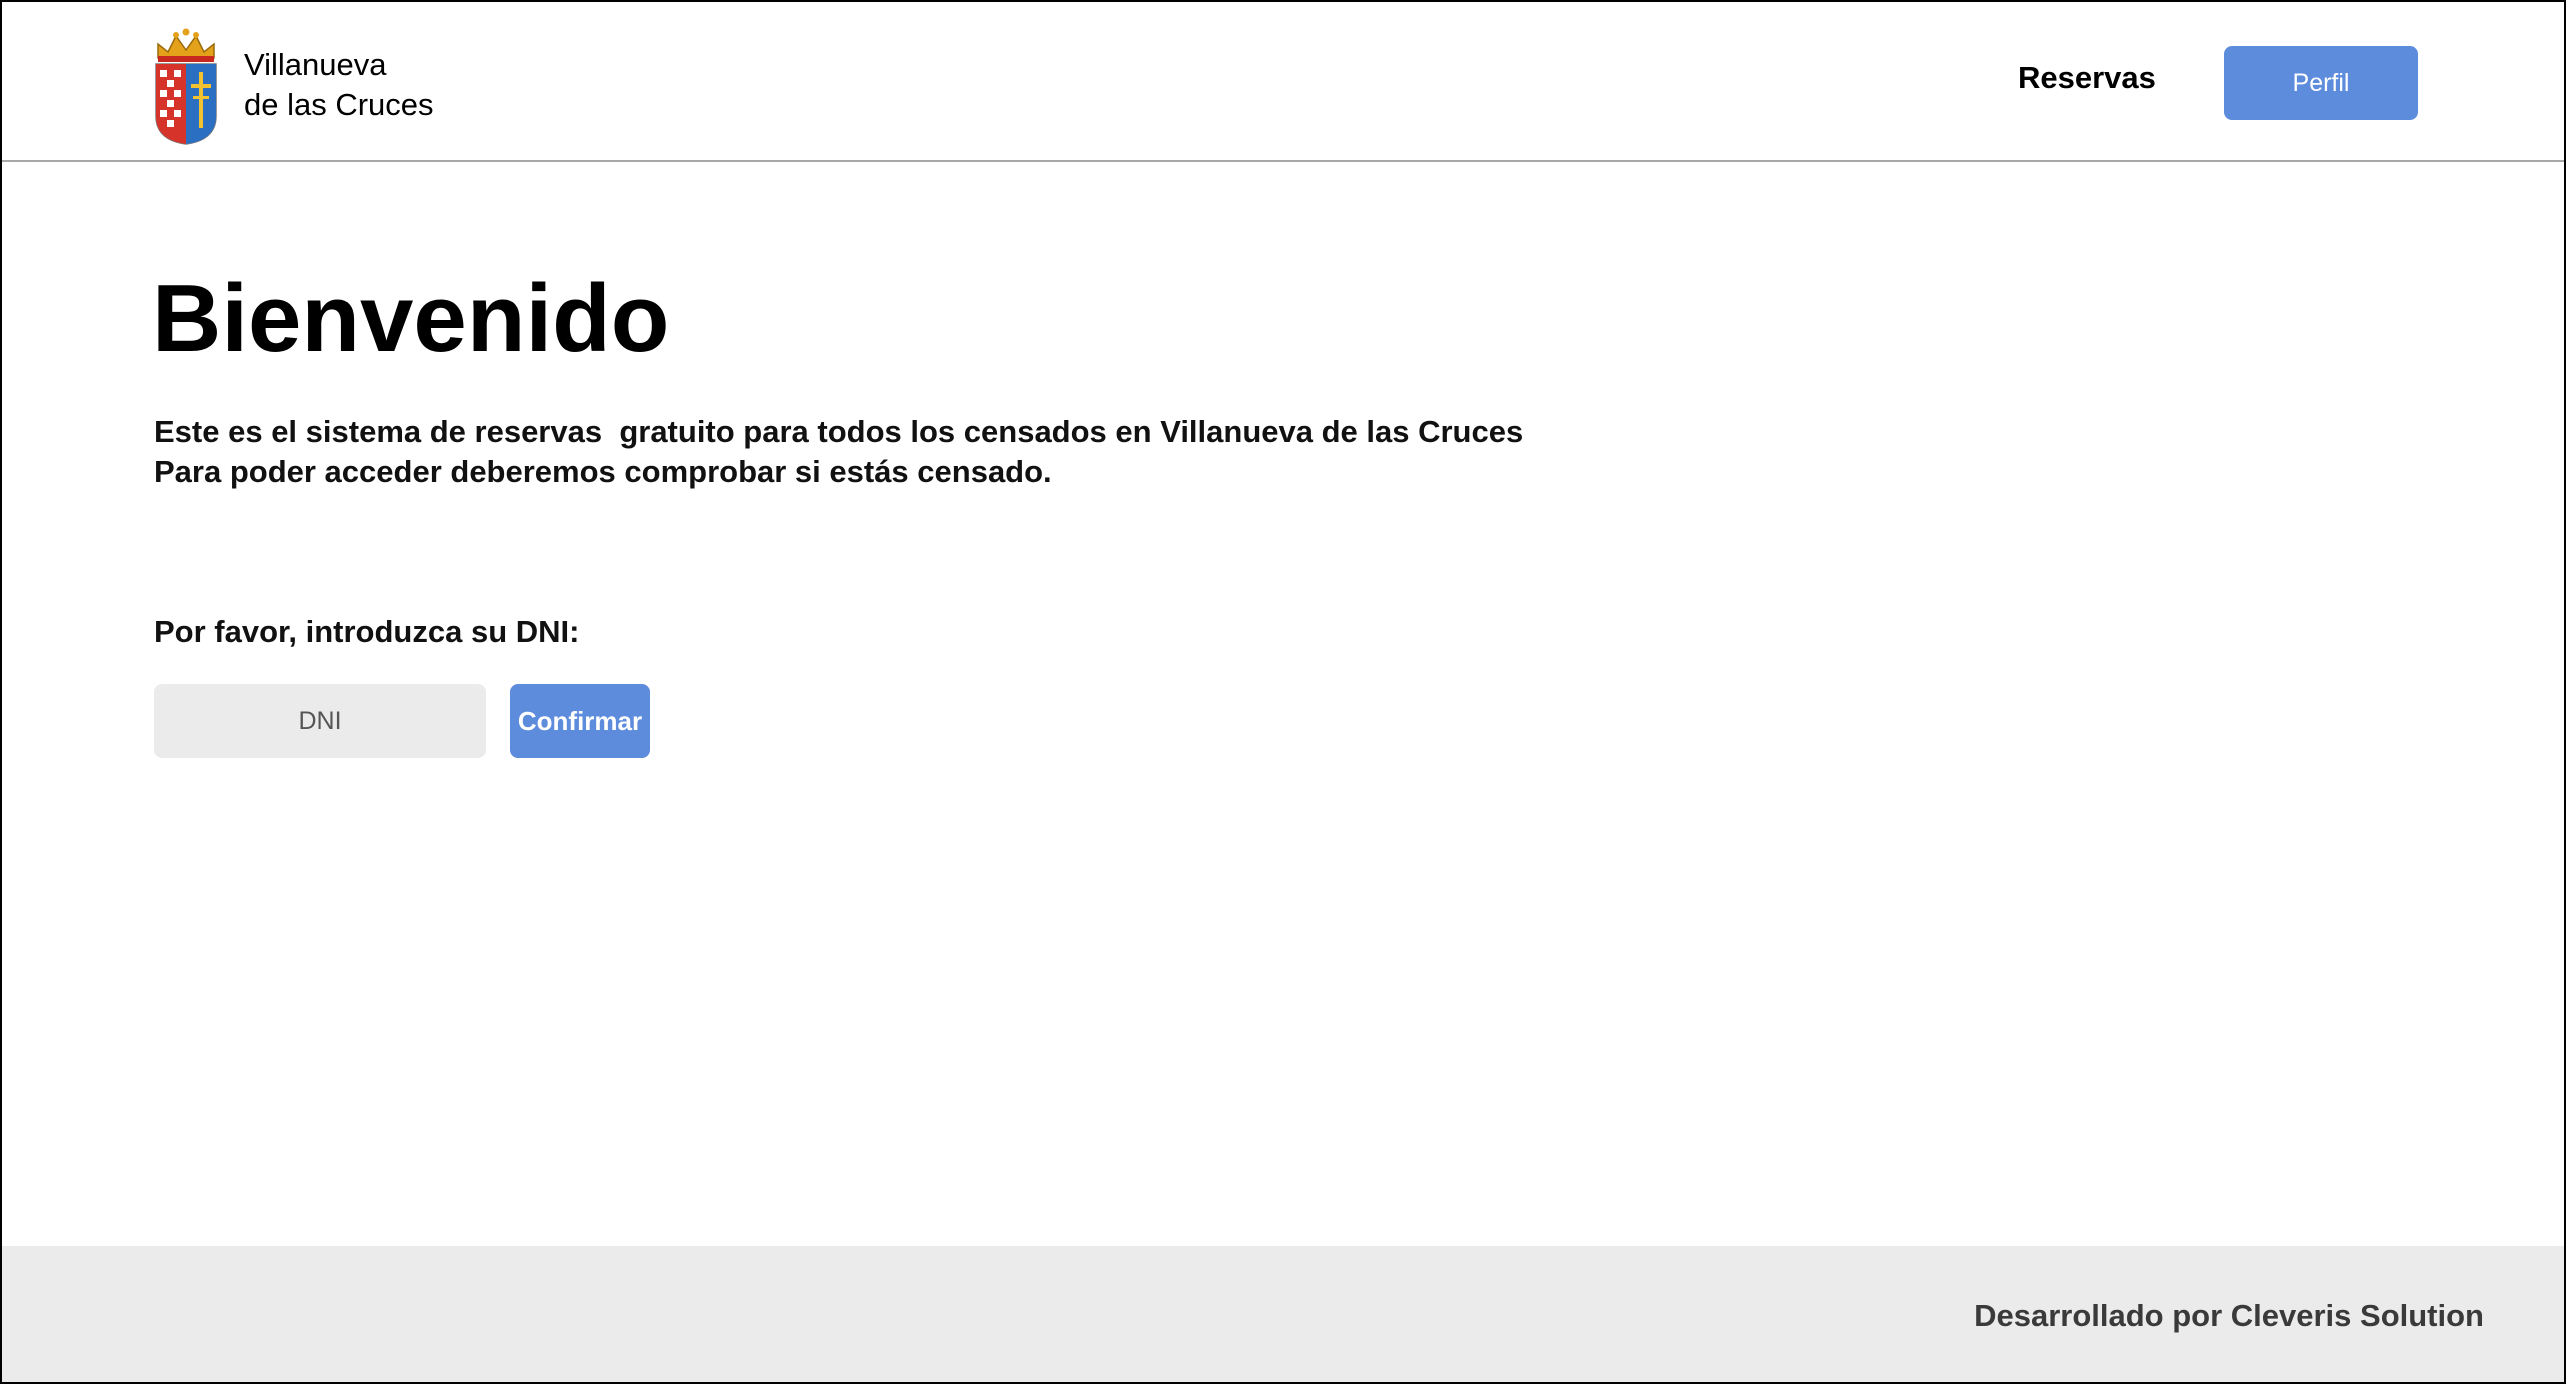 This screenshot has height=1384, width=2566. What do you see at coordinates (1283, 1314) in the screenshot?
I see `footer: Desarrollado por Cleveris Solution` at bounding box center [1283, 1314].